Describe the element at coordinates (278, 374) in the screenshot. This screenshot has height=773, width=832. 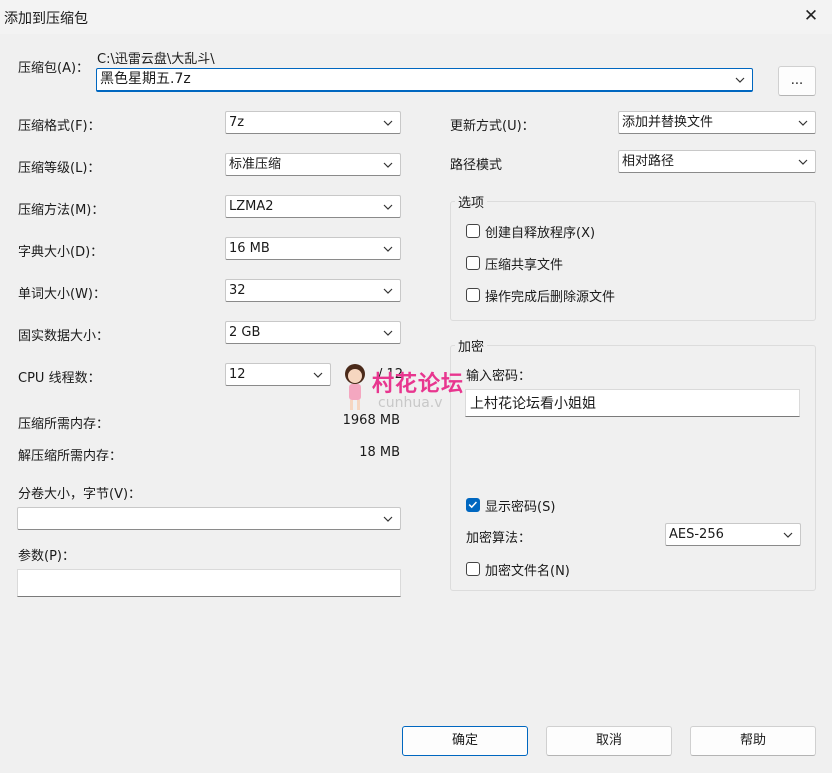
I see `threads-select: 12` at that location.